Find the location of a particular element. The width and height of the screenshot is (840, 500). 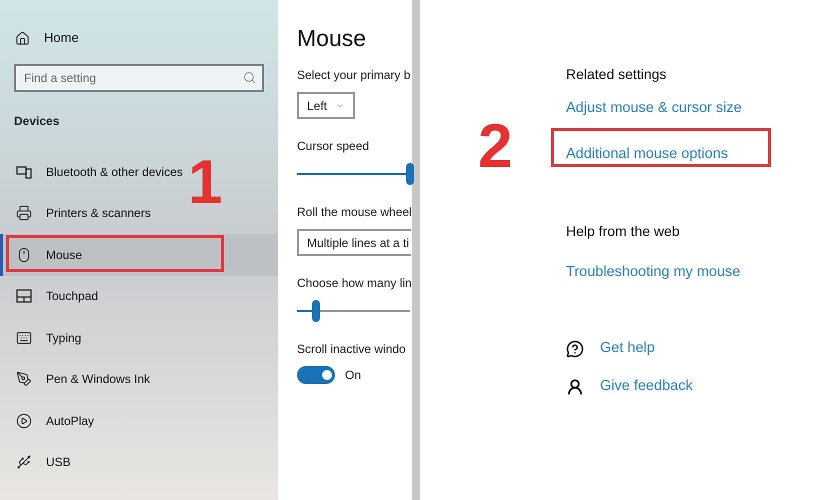

settings-link: Adjust mouse & cursor size is located at coordinates (703, 109).